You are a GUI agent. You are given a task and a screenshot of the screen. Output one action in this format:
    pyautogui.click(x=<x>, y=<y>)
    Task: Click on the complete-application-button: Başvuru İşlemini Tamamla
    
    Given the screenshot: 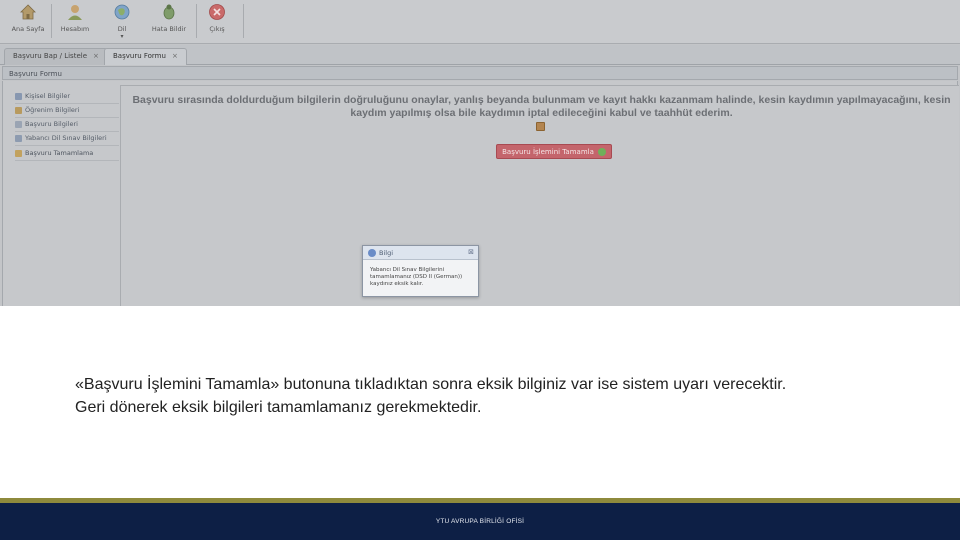 What is the action you would take?
    pyautogui.click(x=554, y=151)
    